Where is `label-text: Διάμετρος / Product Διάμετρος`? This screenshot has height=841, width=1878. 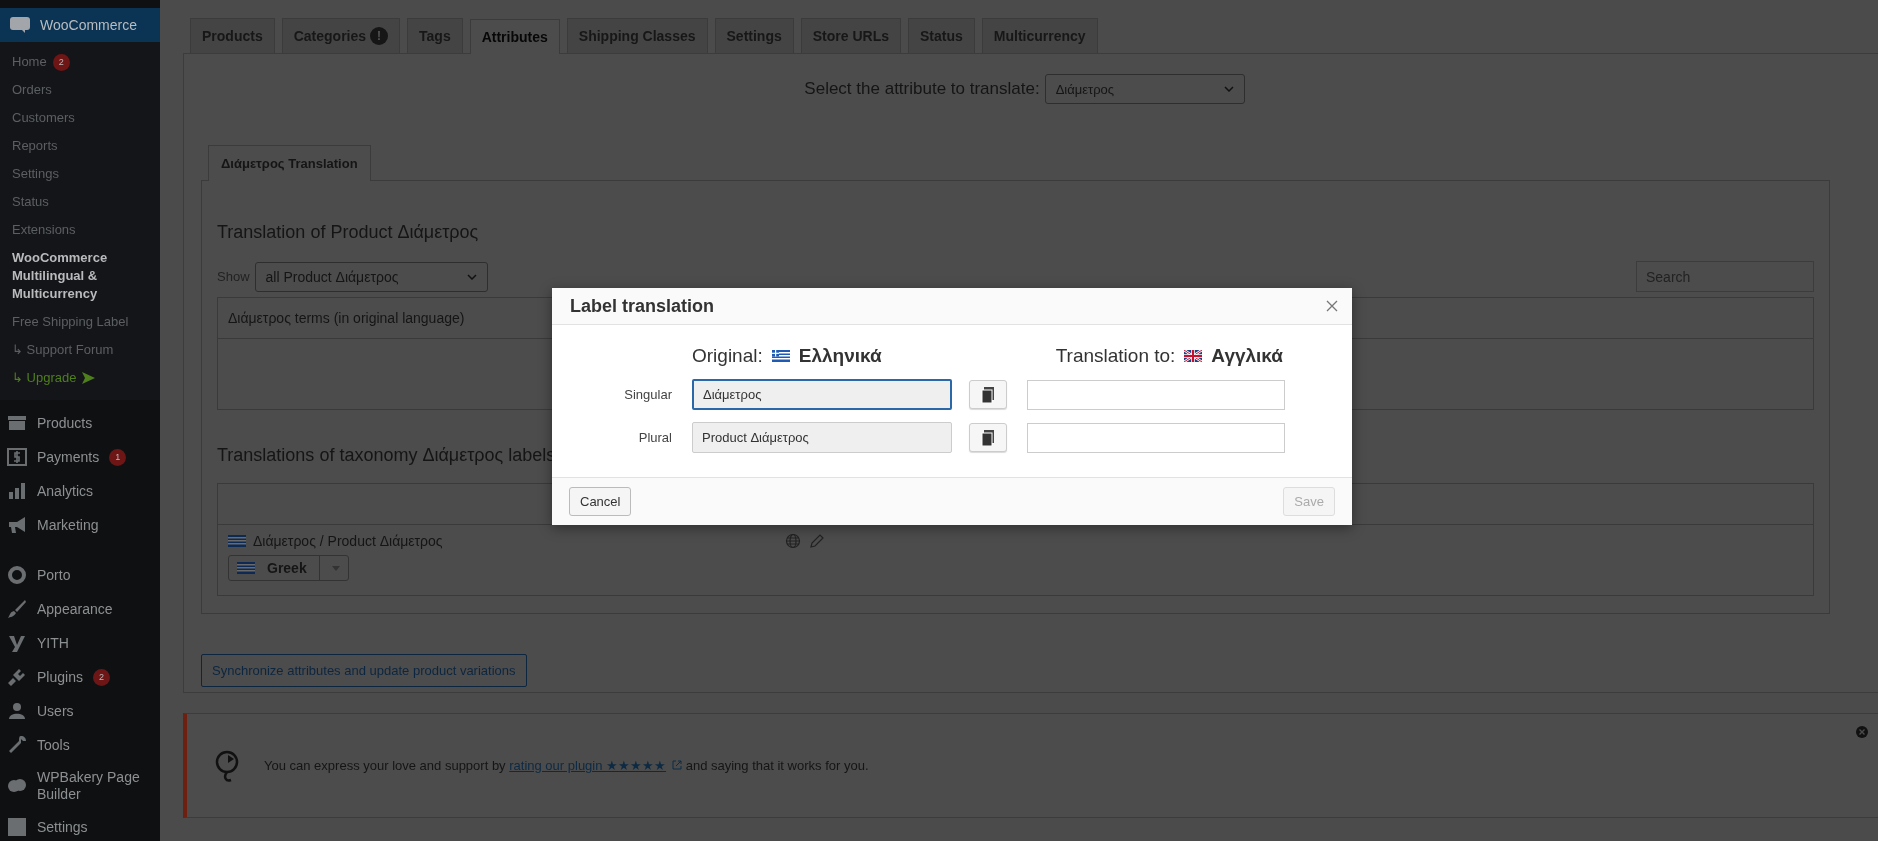 label-text: Διάμετρος / Product Διάμετρος is located at coordinates (348, 541).